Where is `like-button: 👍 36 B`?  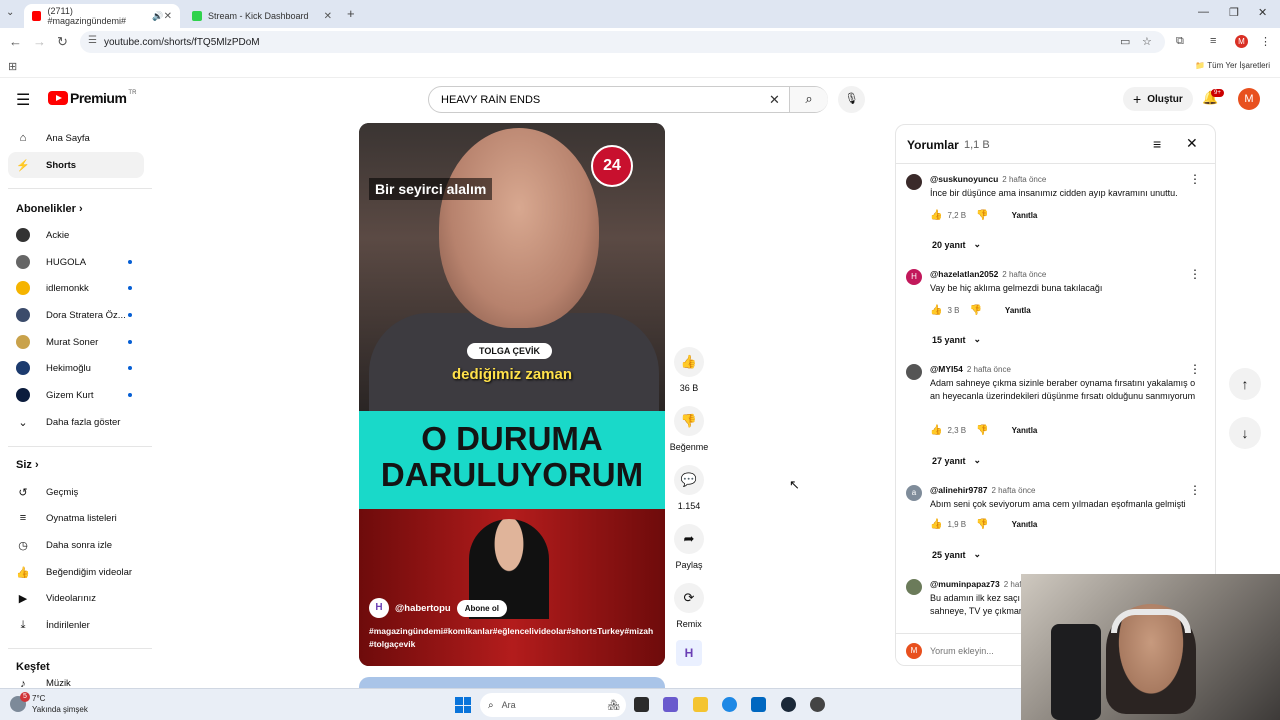 like-button: 👍 36 B is located at coordinates (689, 370).